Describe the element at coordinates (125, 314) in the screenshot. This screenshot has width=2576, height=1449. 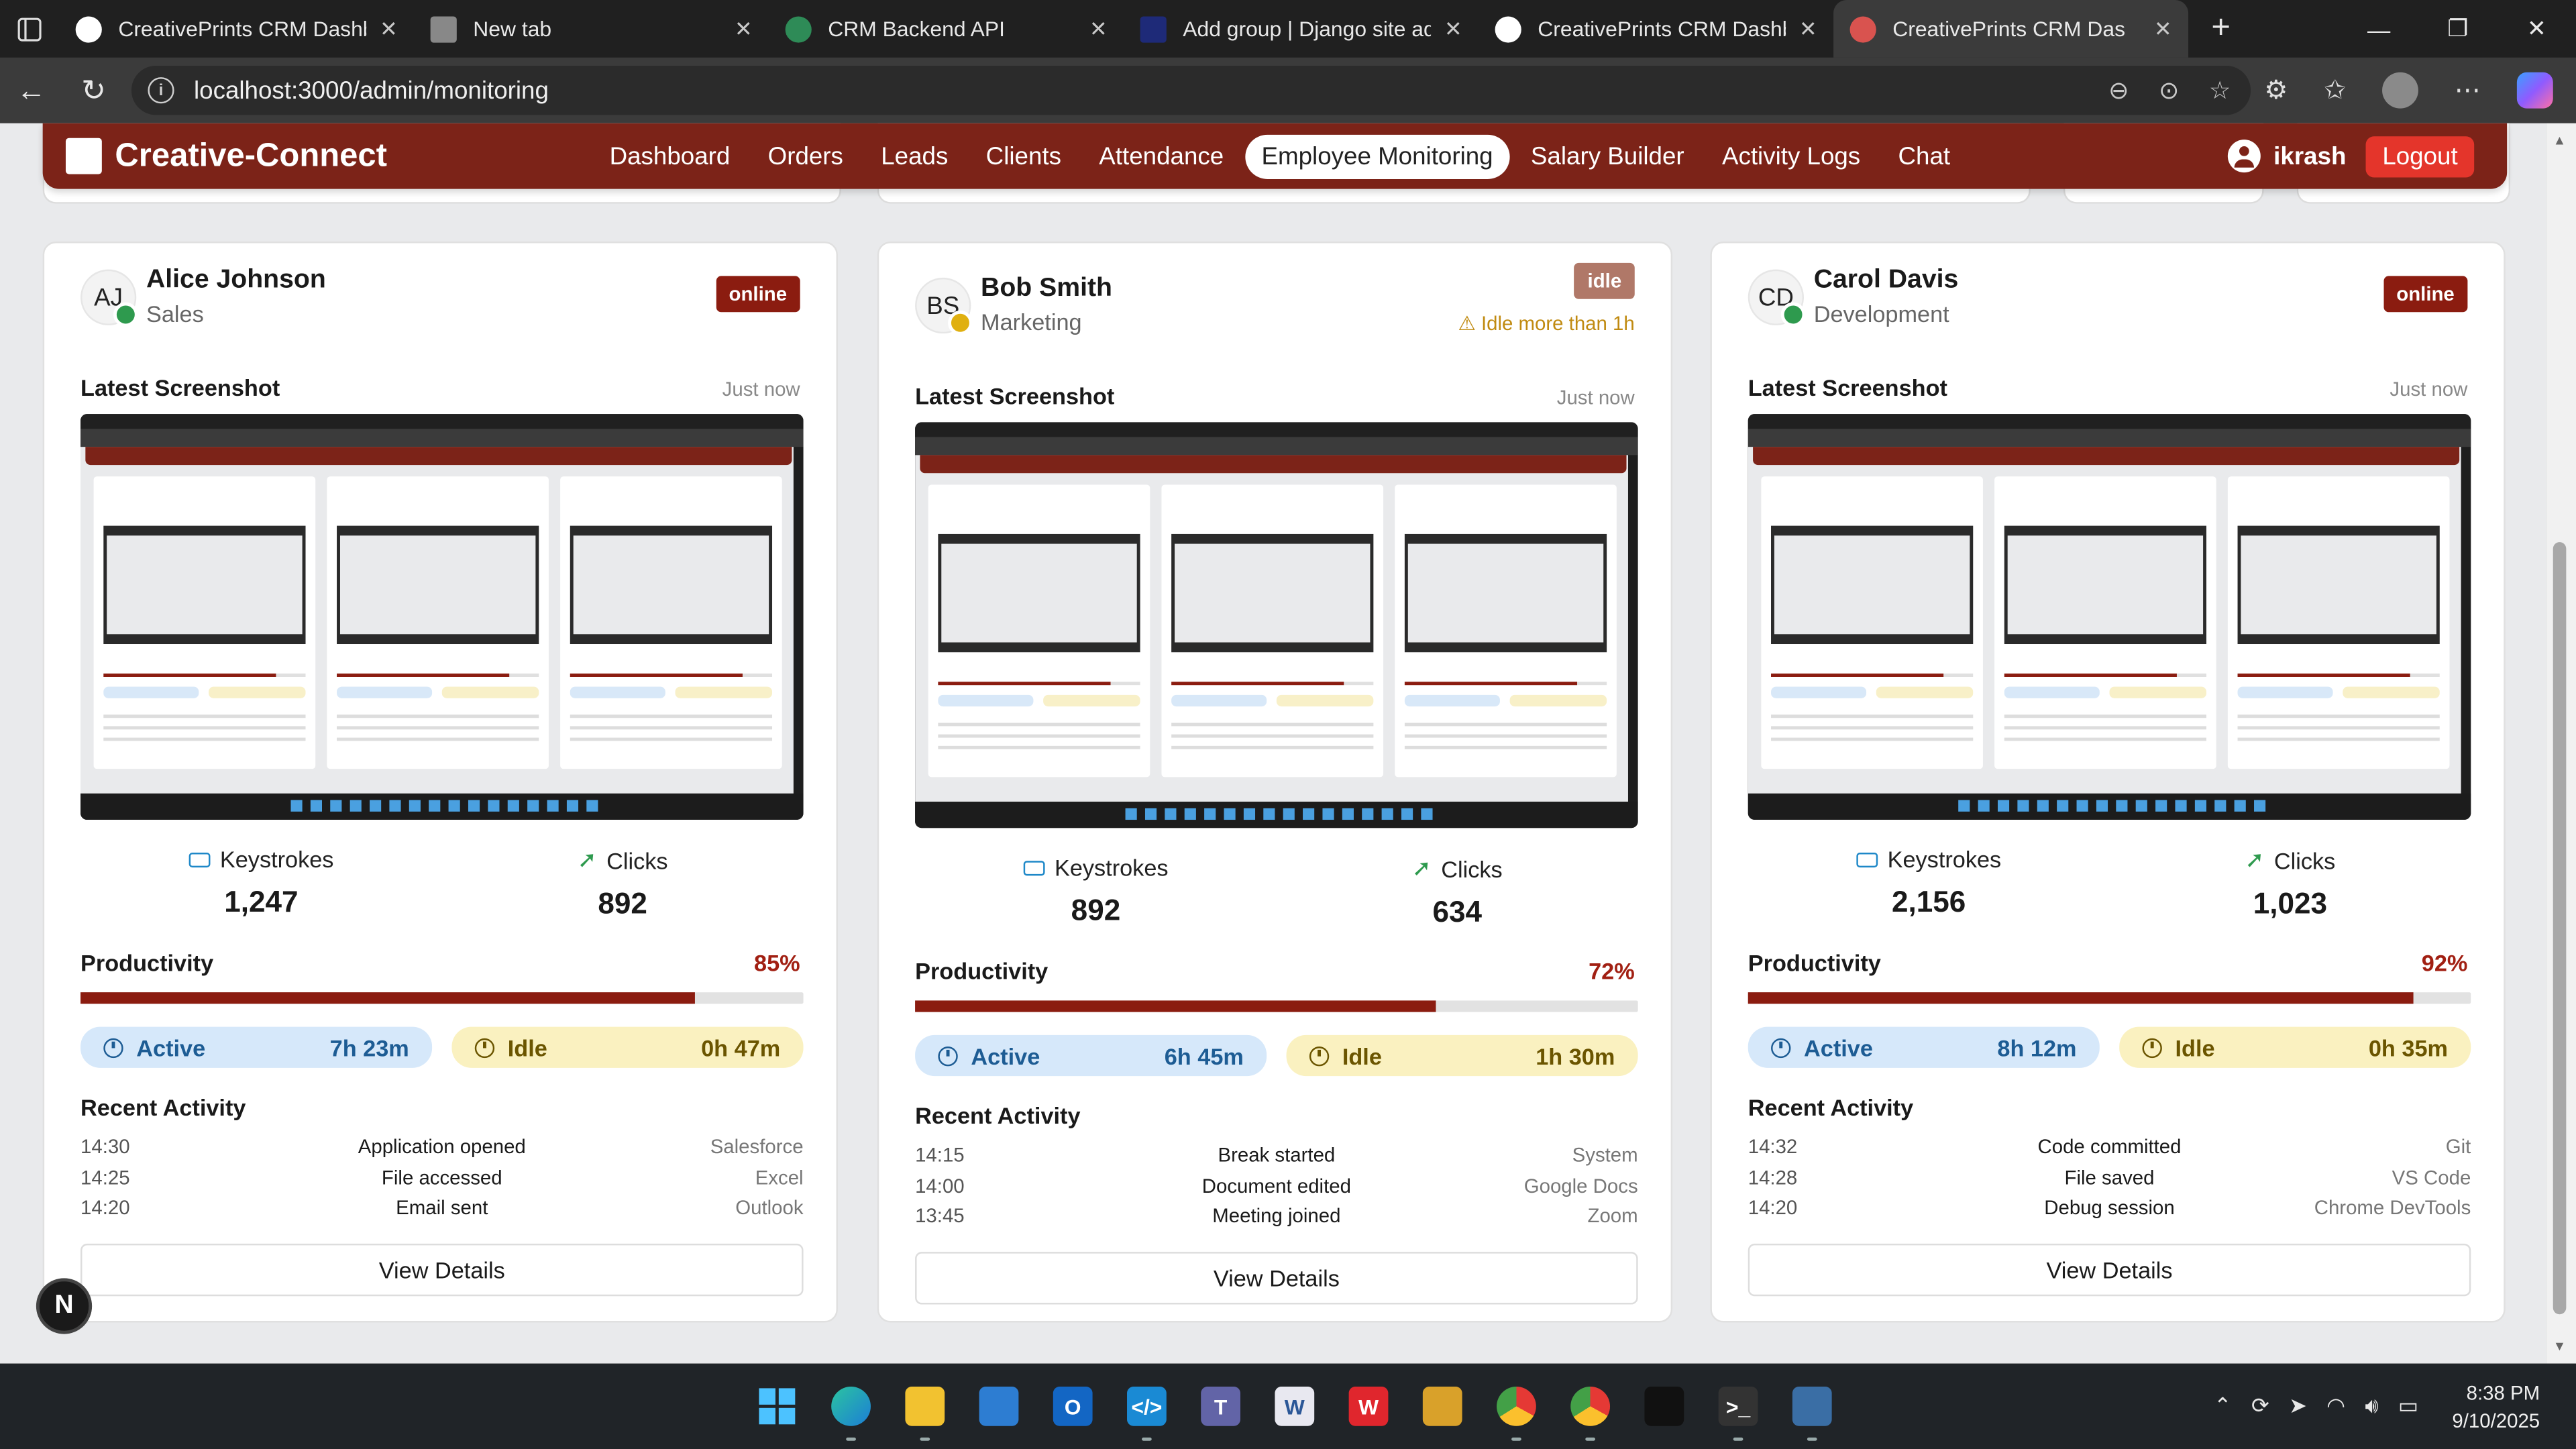
I see `presence-dot-icon` at that location.